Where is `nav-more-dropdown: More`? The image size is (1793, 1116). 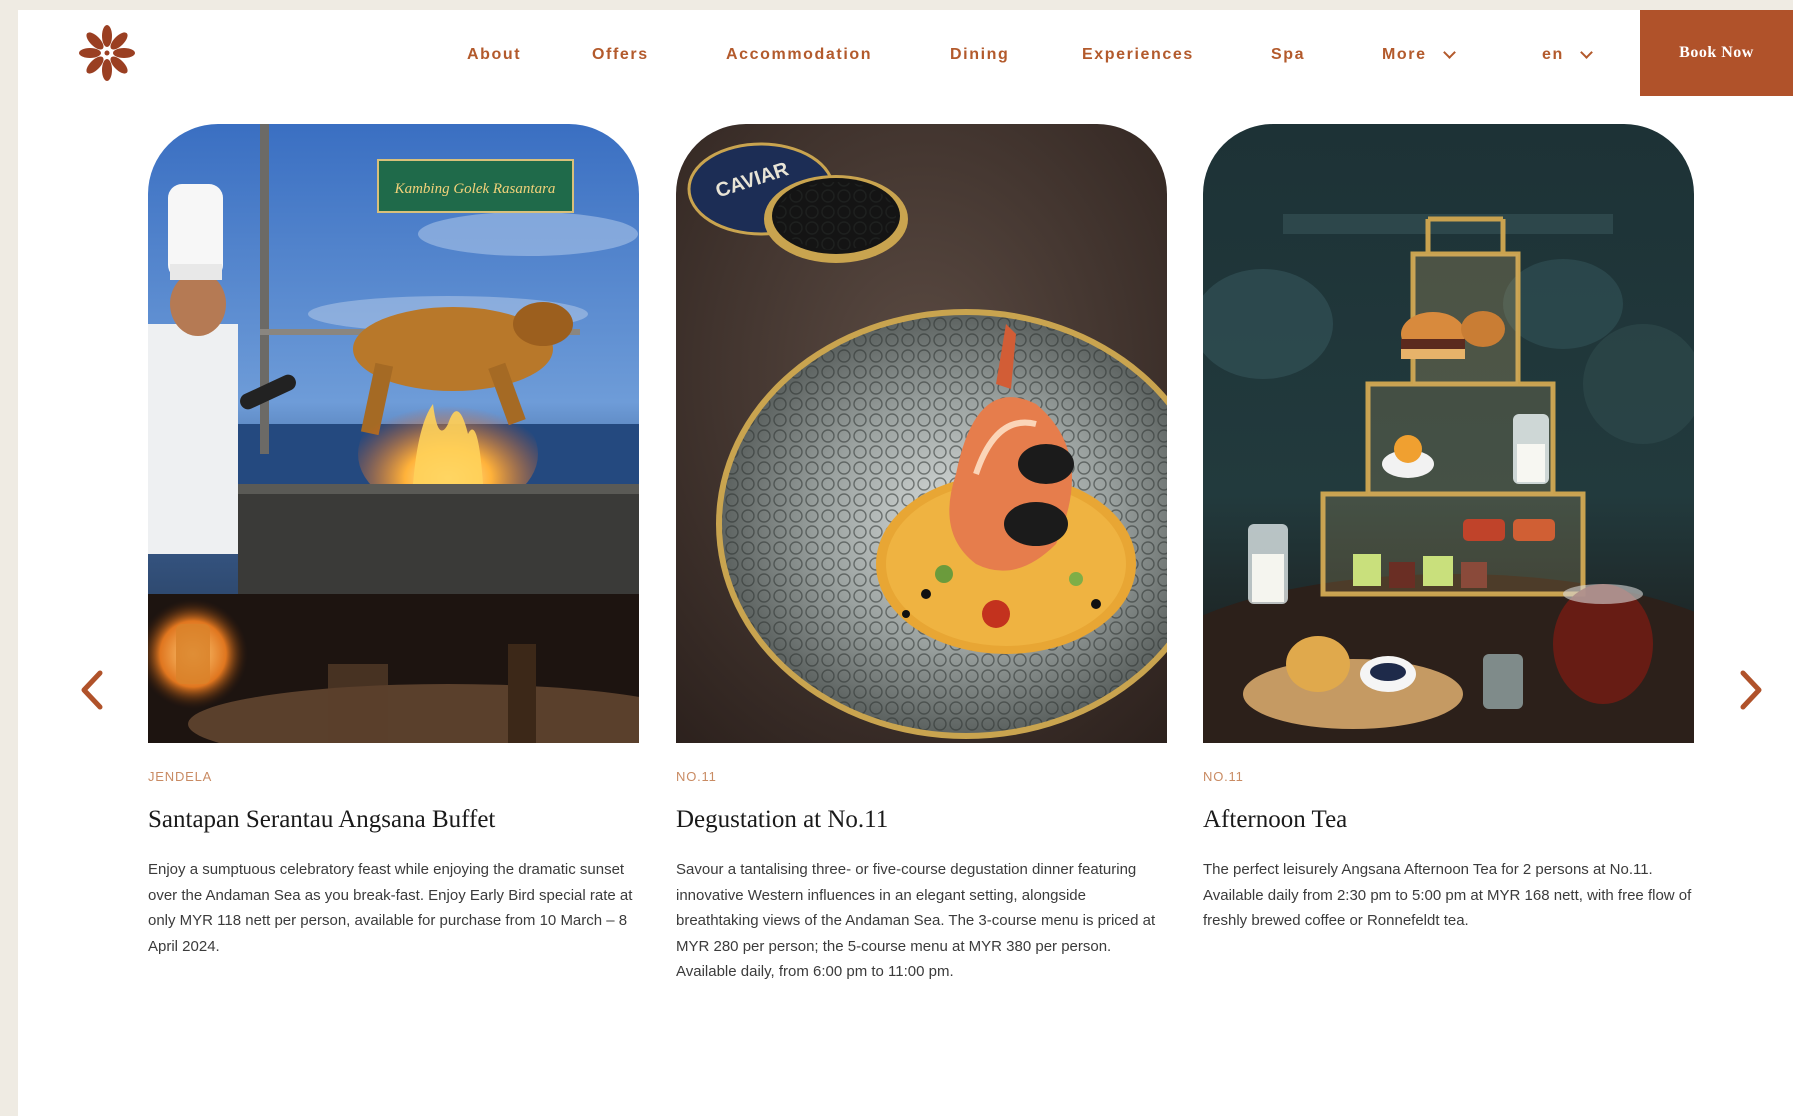
nav-more-dropdown: More is located at coordinates (1419, 55).